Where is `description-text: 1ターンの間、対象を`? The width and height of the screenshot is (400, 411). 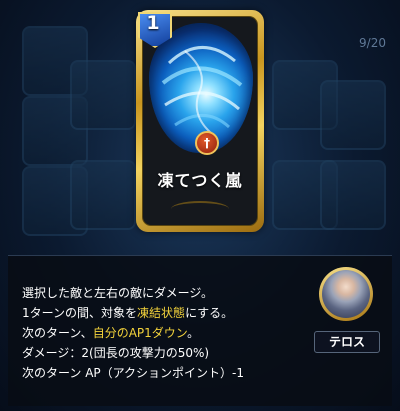 description-text: 1ターンの間、対象を is located at coordinates (80, 313).